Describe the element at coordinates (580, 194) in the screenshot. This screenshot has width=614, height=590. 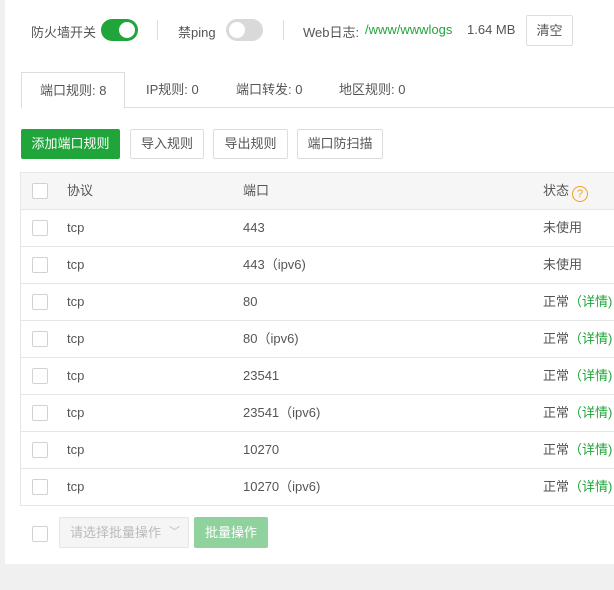
I see `help-icon: ?` at that location.